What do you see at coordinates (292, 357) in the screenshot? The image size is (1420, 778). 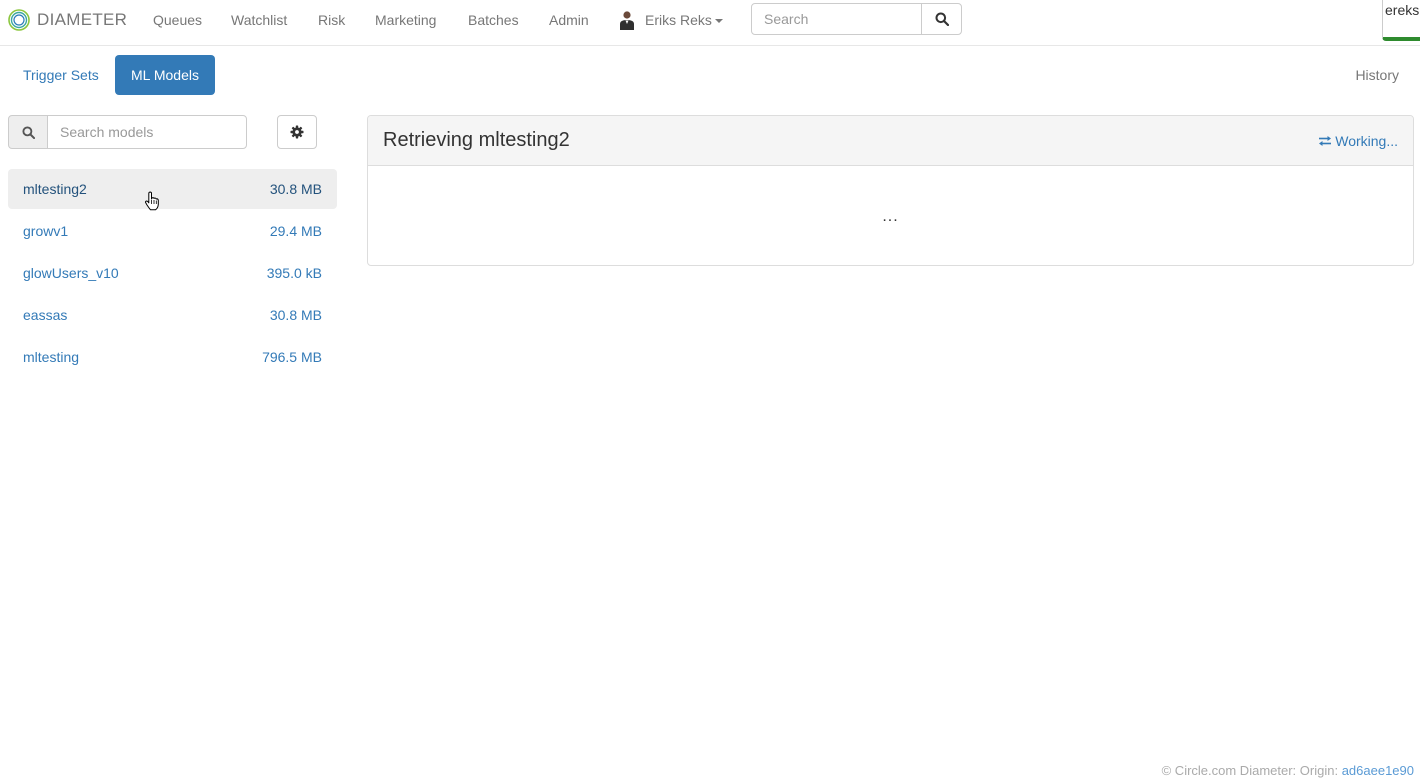 I see `model-size: 796.5 MB` at bounding box center [292, 357].